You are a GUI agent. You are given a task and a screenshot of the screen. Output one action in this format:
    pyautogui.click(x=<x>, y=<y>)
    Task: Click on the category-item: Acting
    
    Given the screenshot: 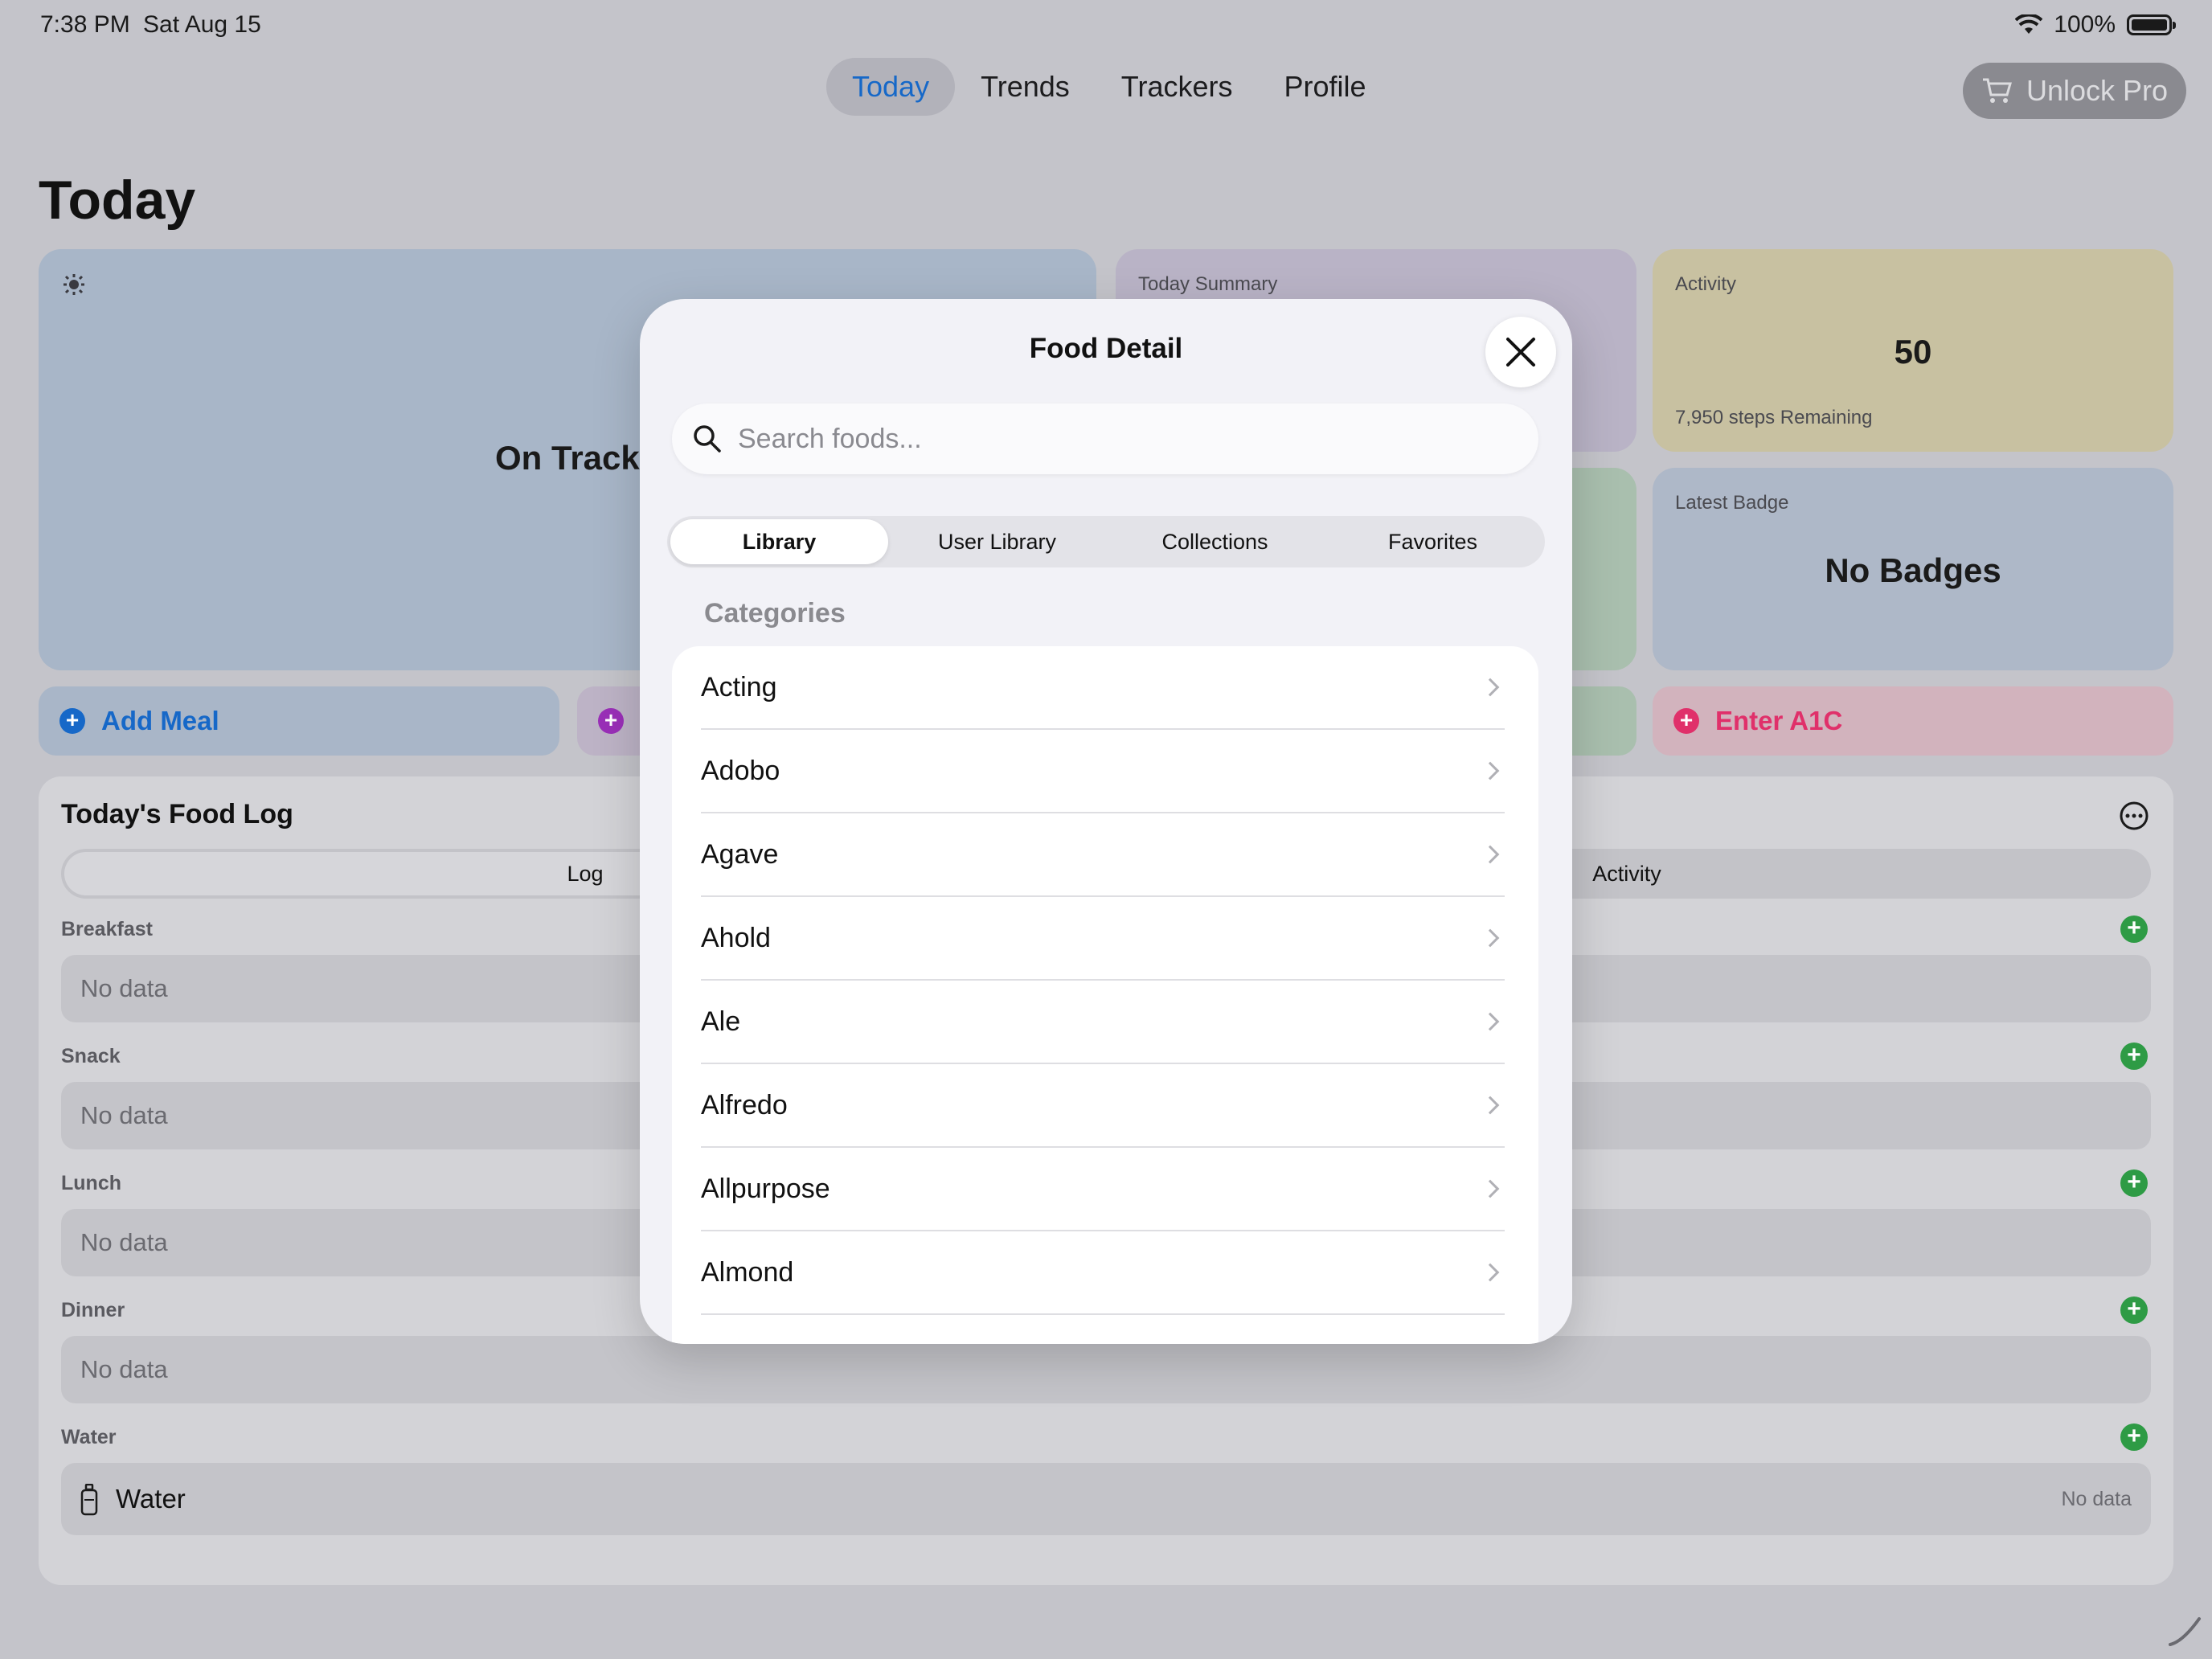 What is the action you would take?
    pyautogui.click(x=1103, y=688)
    